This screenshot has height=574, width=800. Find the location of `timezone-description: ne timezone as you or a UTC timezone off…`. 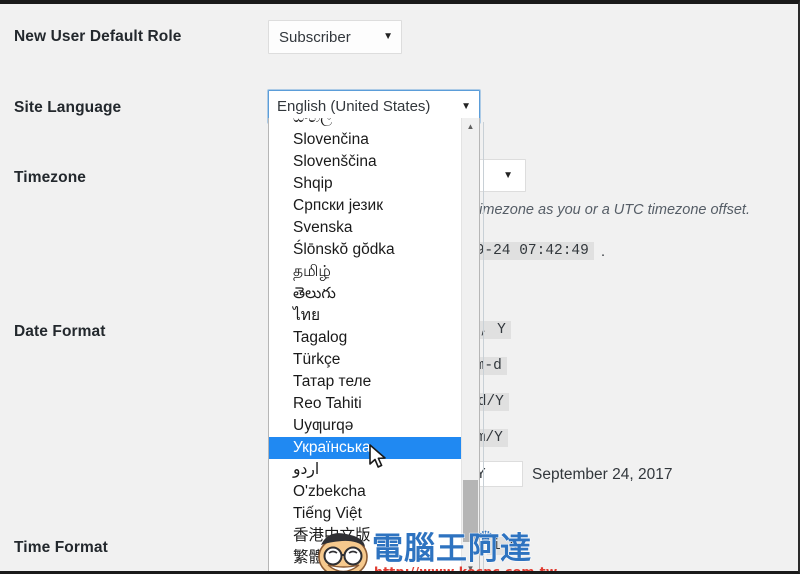

timezone-description: ne timezone as you or a UTC timezone off… is located at coordinates (602, 210).